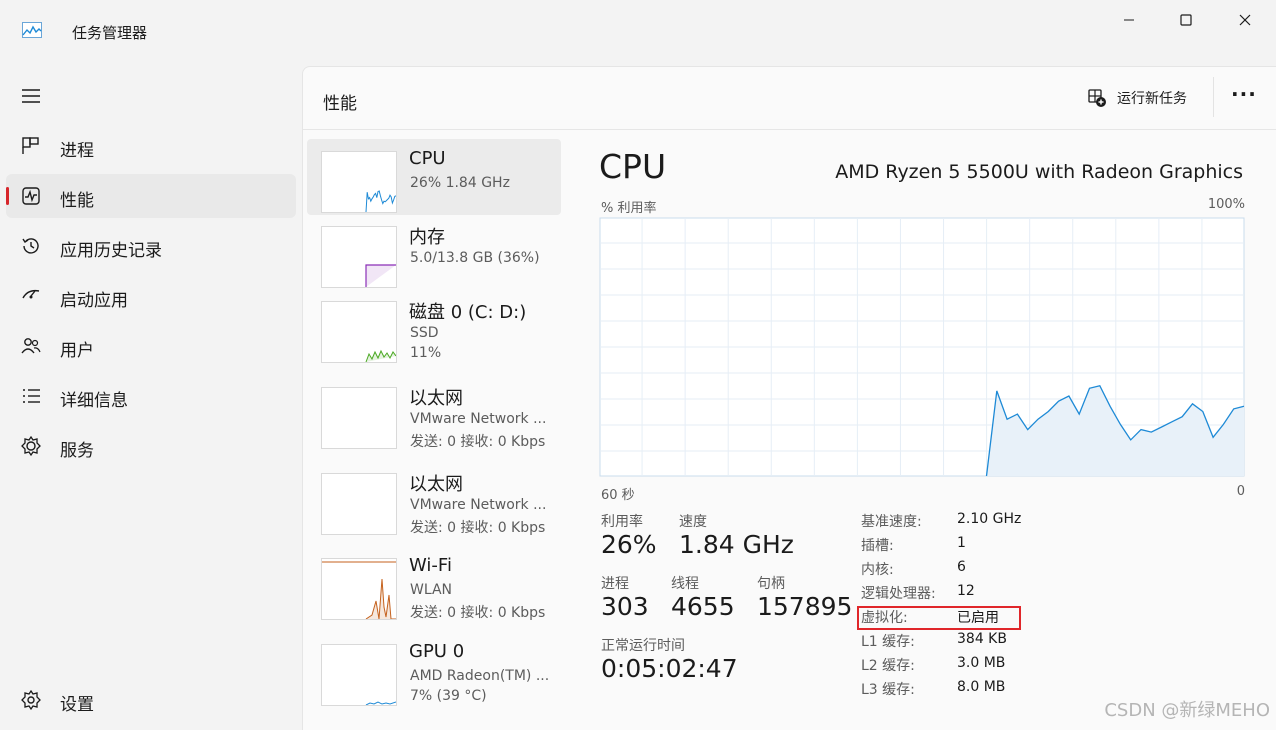  I want to click on nav-item-label: 设置, so click(77, 705).